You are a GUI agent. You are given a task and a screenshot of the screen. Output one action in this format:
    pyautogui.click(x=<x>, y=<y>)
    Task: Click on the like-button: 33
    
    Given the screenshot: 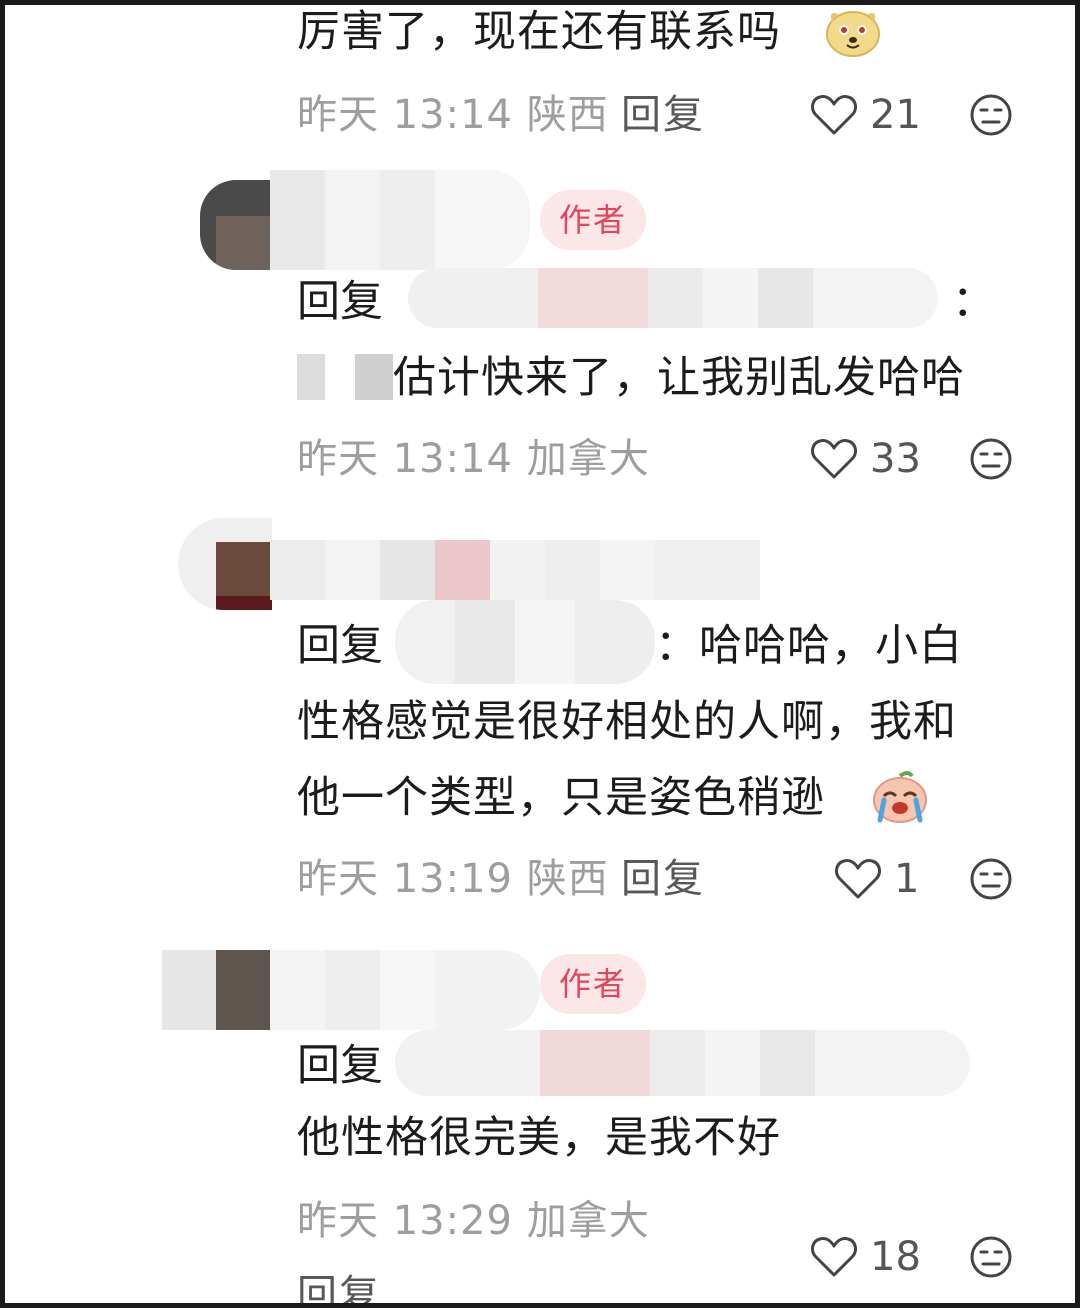 What is the action you would take?
    pyautogui.click(x=865, y=459)
    